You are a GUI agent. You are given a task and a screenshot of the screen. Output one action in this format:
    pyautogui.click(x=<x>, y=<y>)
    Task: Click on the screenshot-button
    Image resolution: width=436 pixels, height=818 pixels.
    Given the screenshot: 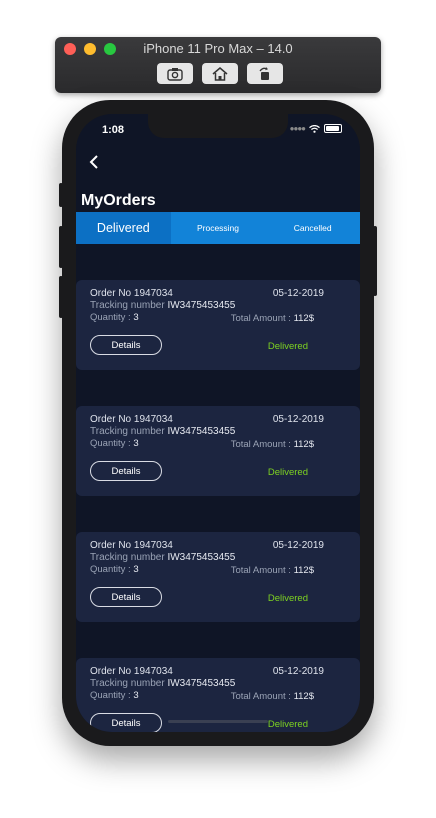 What is the action you would take?
    pyautogui.click(x=175, y=73)
    